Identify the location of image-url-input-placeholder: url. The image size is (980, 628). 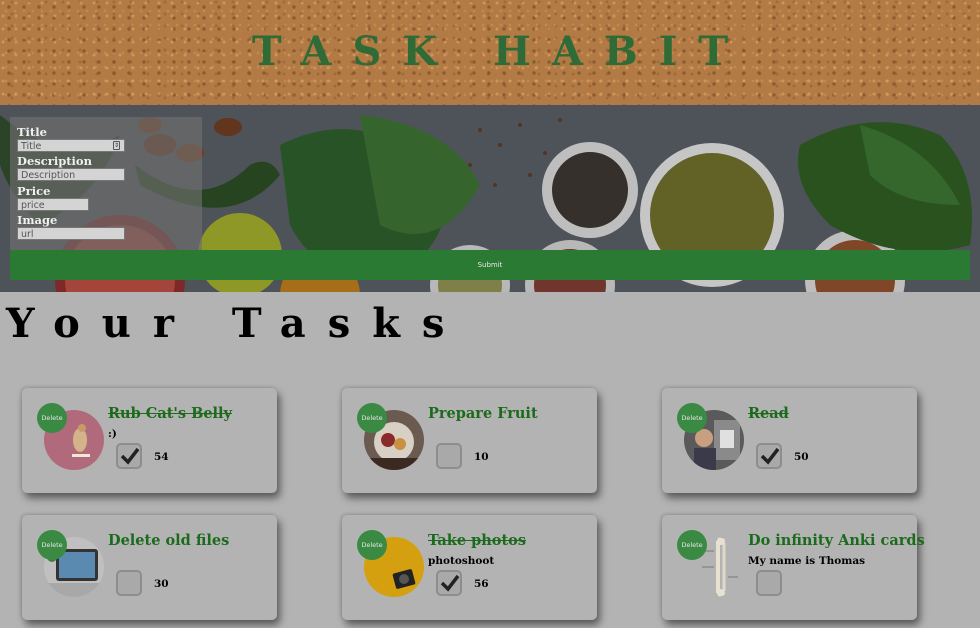
(27, 234).